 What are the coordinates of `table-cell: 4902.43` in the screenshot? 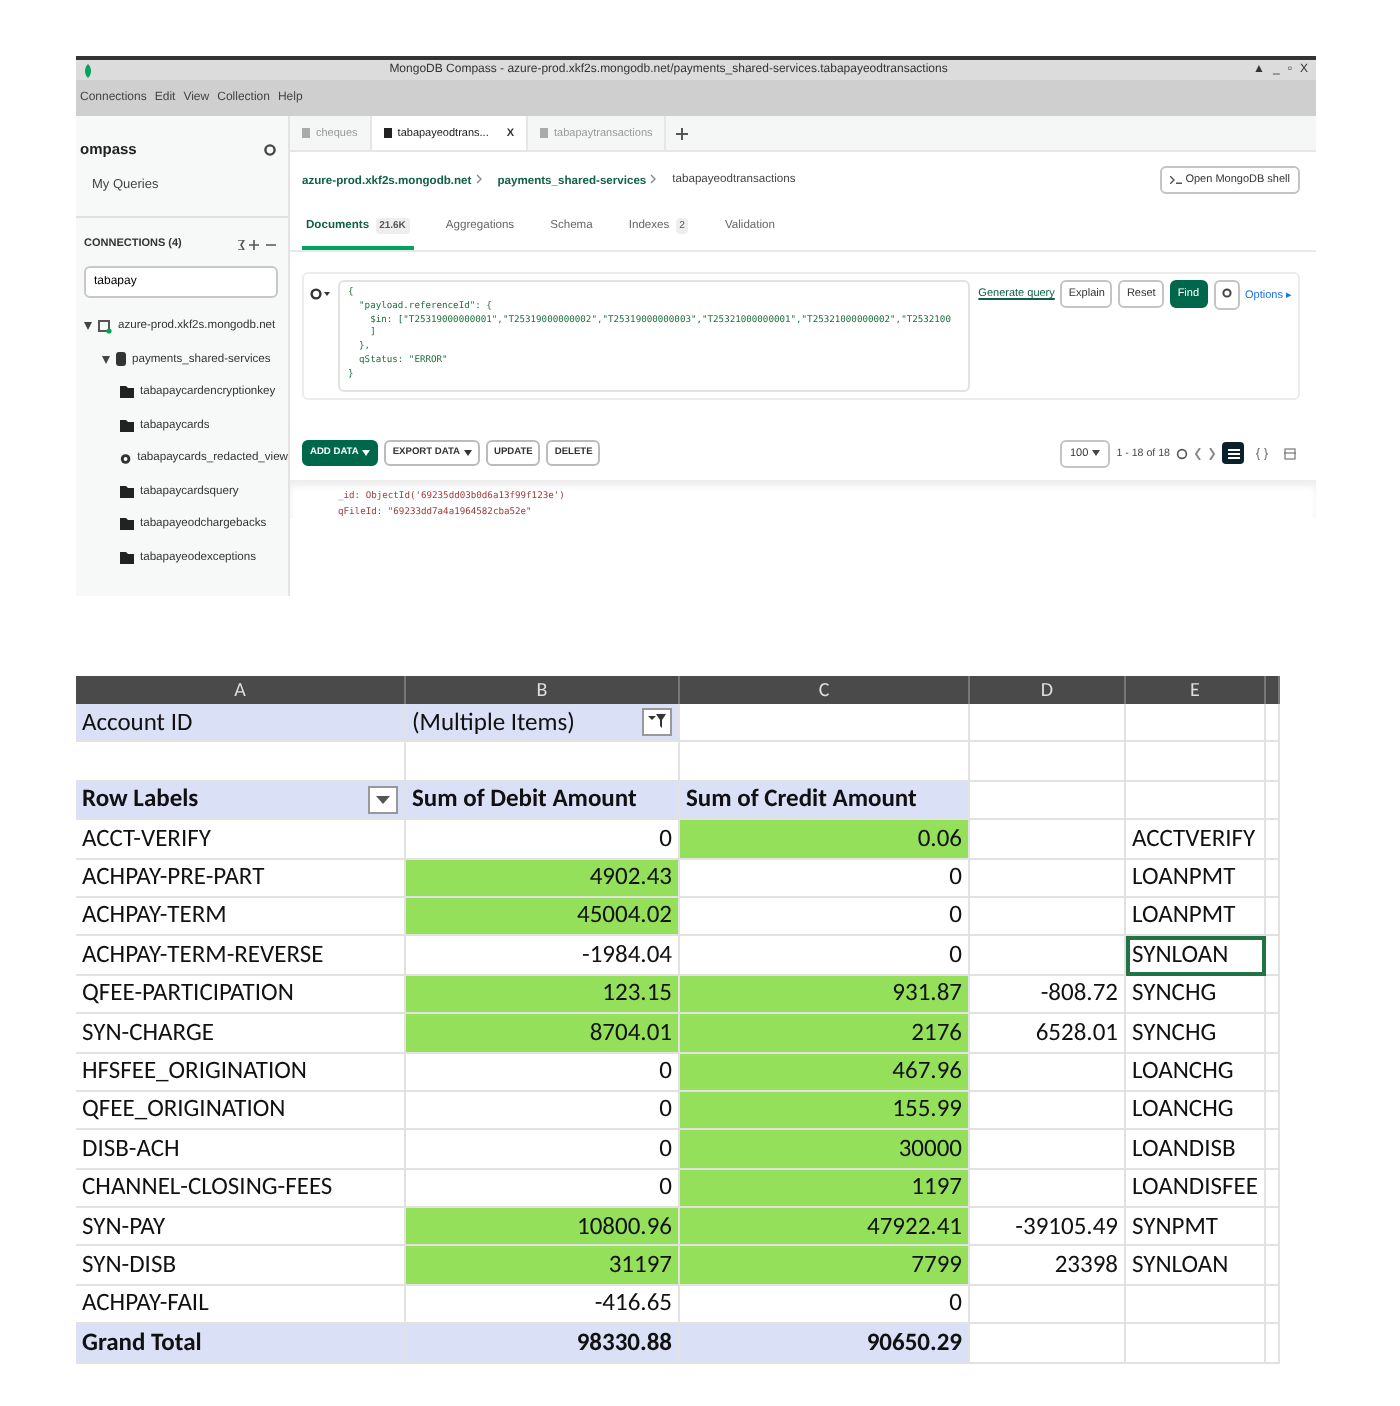 It's located at (543, 878).